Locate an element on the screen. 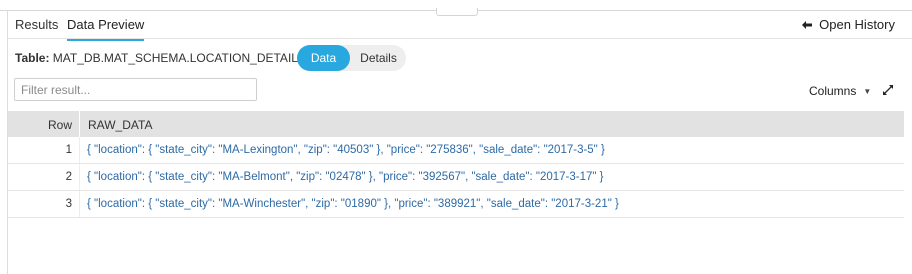 This screenshot has width=912, height=274. expand-icon is located at coordinates (888, 90).